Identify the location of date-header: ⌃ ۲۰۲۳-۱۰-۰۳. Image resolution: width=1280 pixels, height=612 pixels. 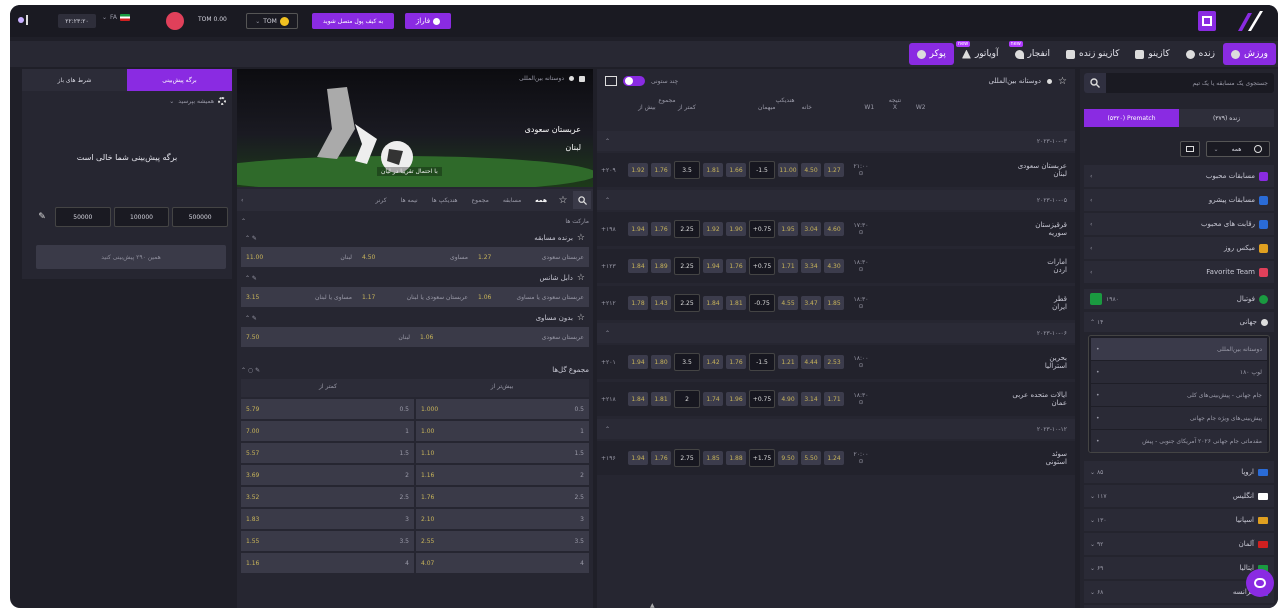
(836, 141).